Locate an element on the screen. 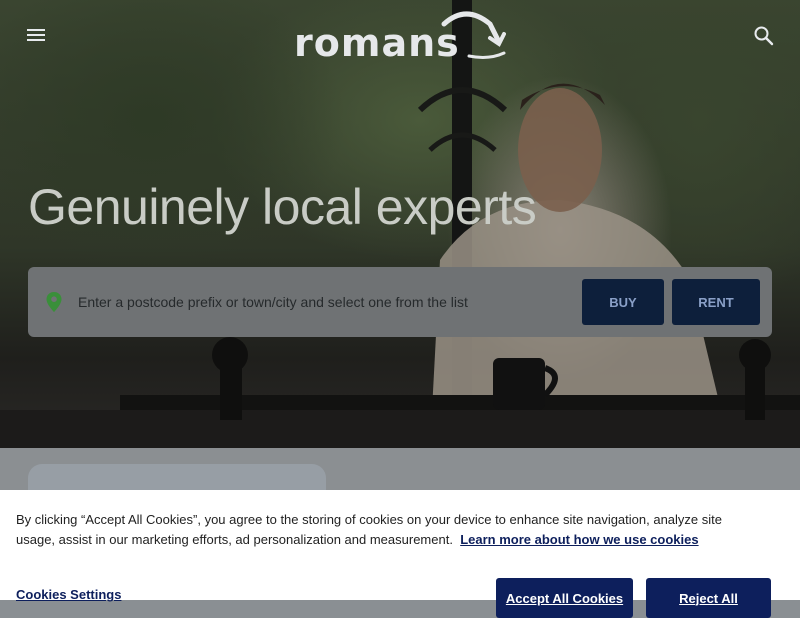  buy-button: BUY is located at coordinates (623, 302).